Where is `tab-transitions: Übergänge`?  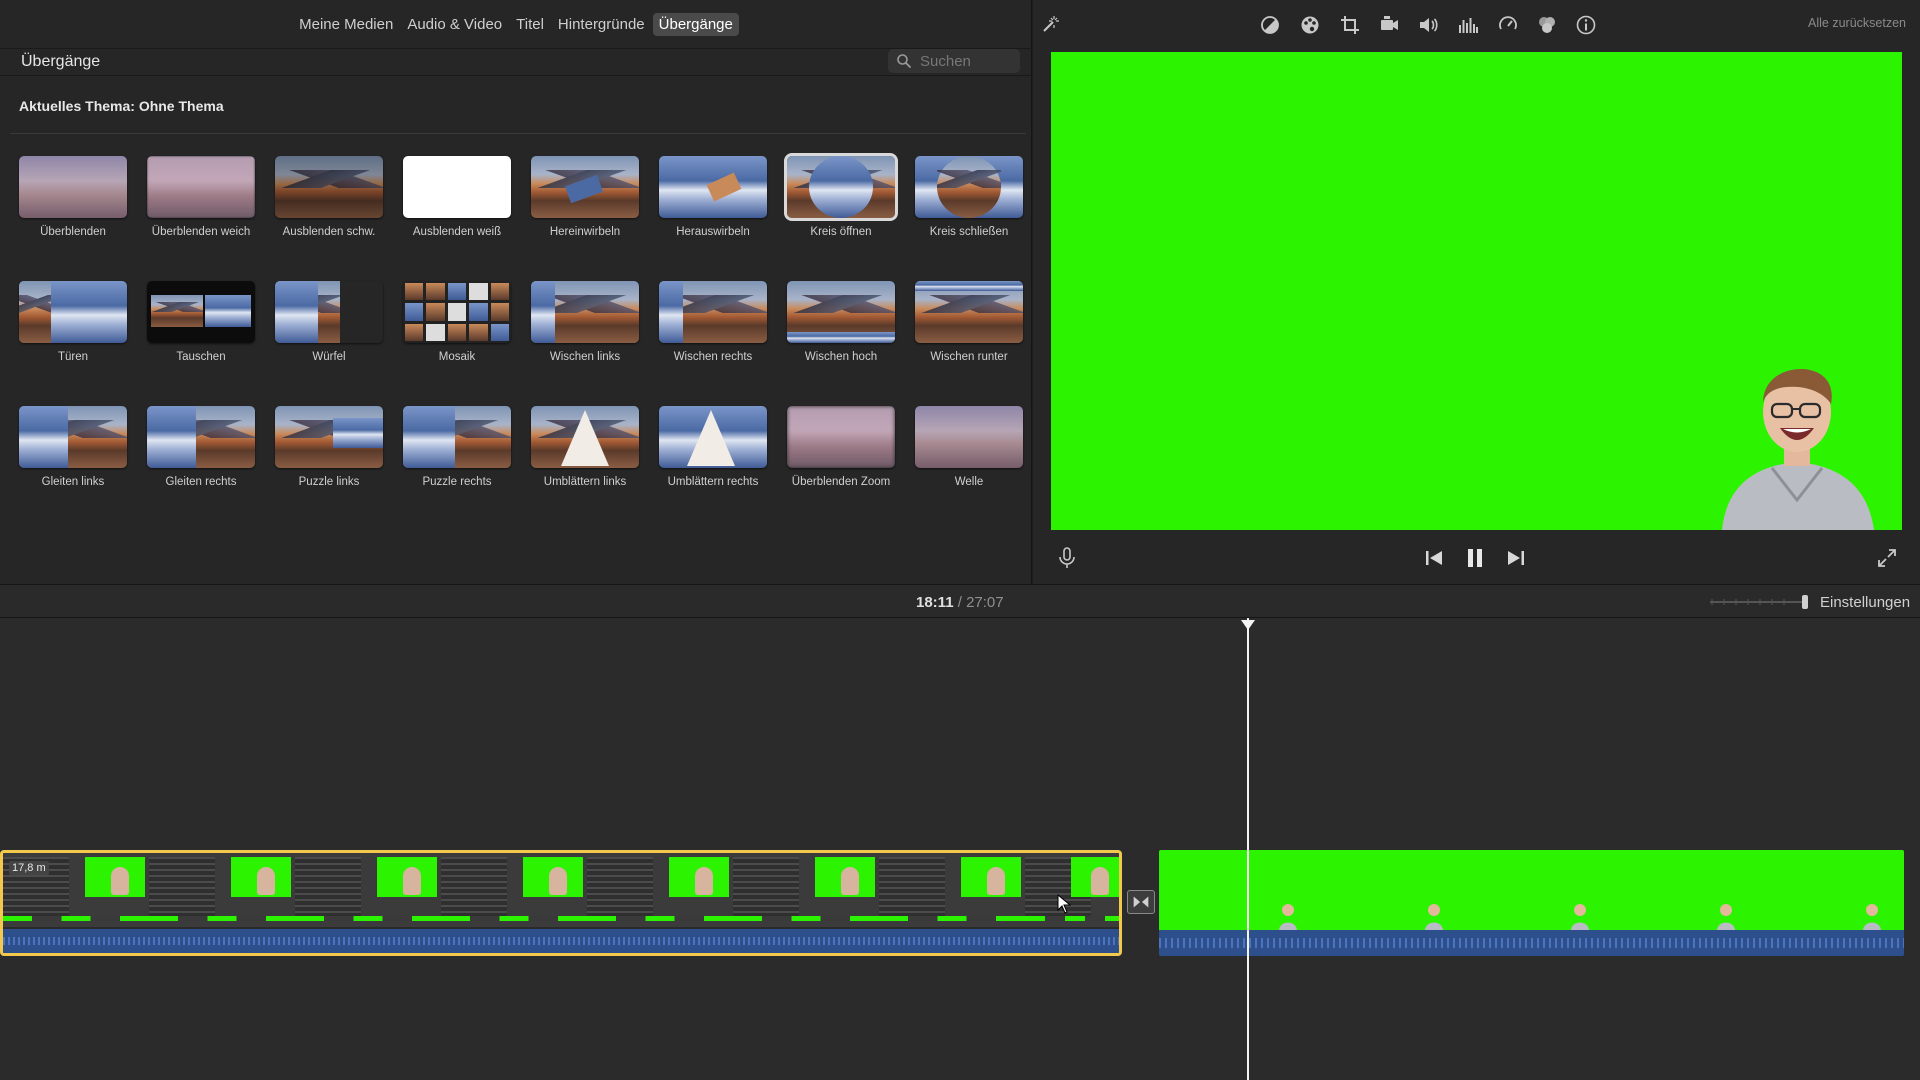 tab-transitions: Übergänge is located at coordinates (695, 24).